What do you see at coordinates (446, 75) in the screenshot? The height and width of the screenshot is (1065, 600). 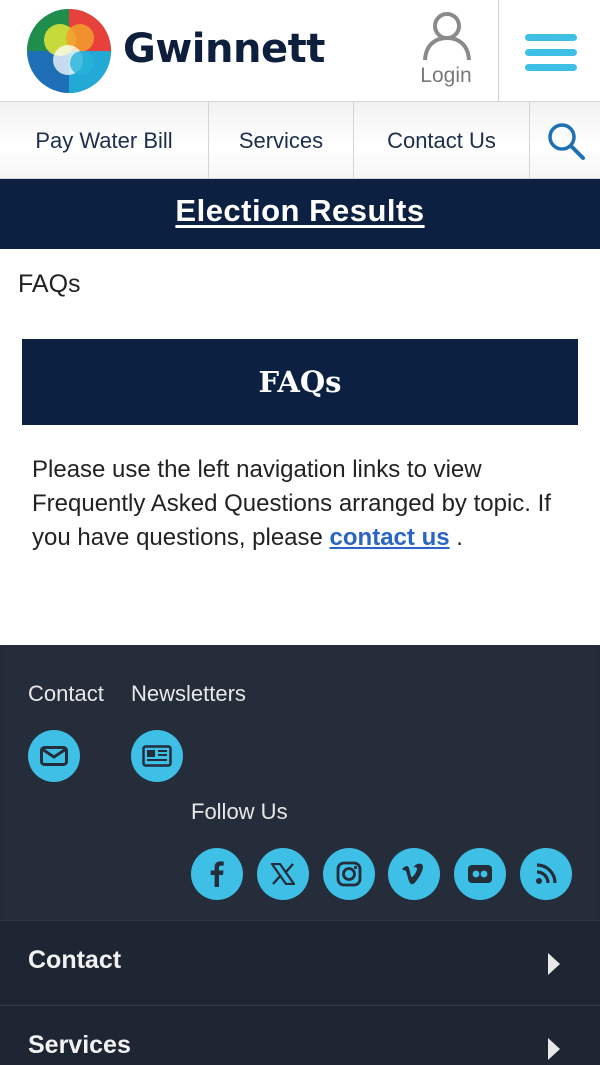 I see `login-label: Login` at bounding box center [446, 75].